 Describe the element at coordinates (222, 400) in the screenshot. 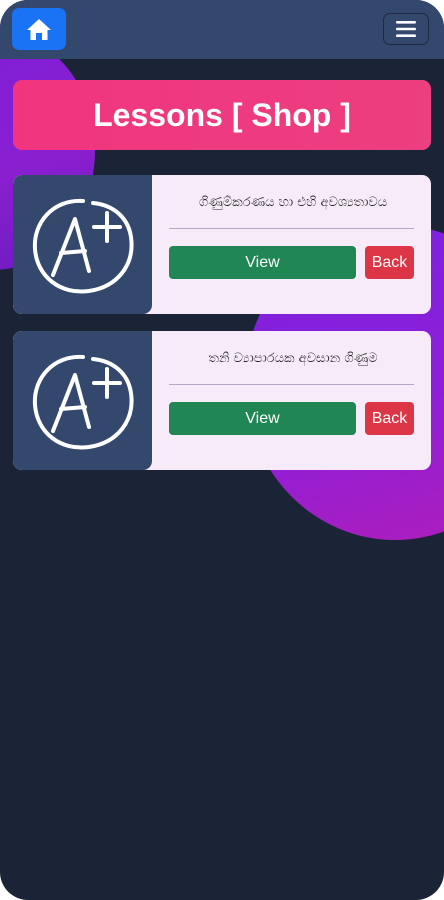

I see `lesson-card: තනි ව්‍යාපාරයක අවසාන ගිණුම View Back` at that location.